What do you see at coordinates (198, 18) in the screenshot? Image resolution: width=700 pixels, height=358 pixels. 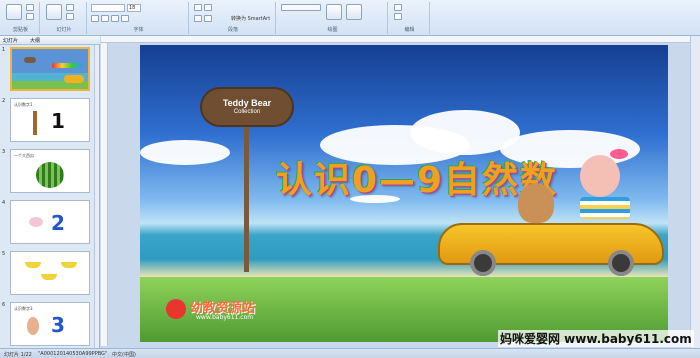 I see `align-left-icon` at bounding box center [198, 18].